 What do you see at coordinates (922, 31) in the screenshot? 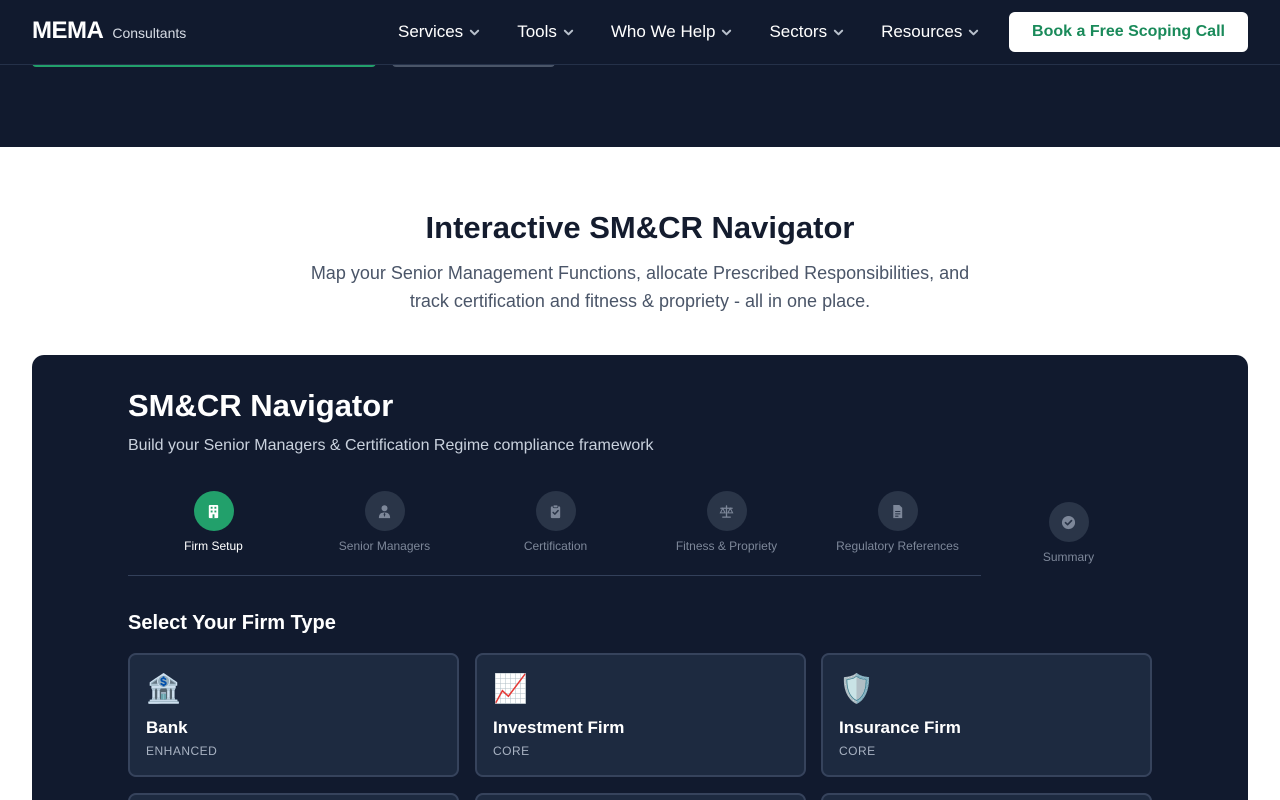
I see `nav-label: Resources` at bounding box center [922, 31].